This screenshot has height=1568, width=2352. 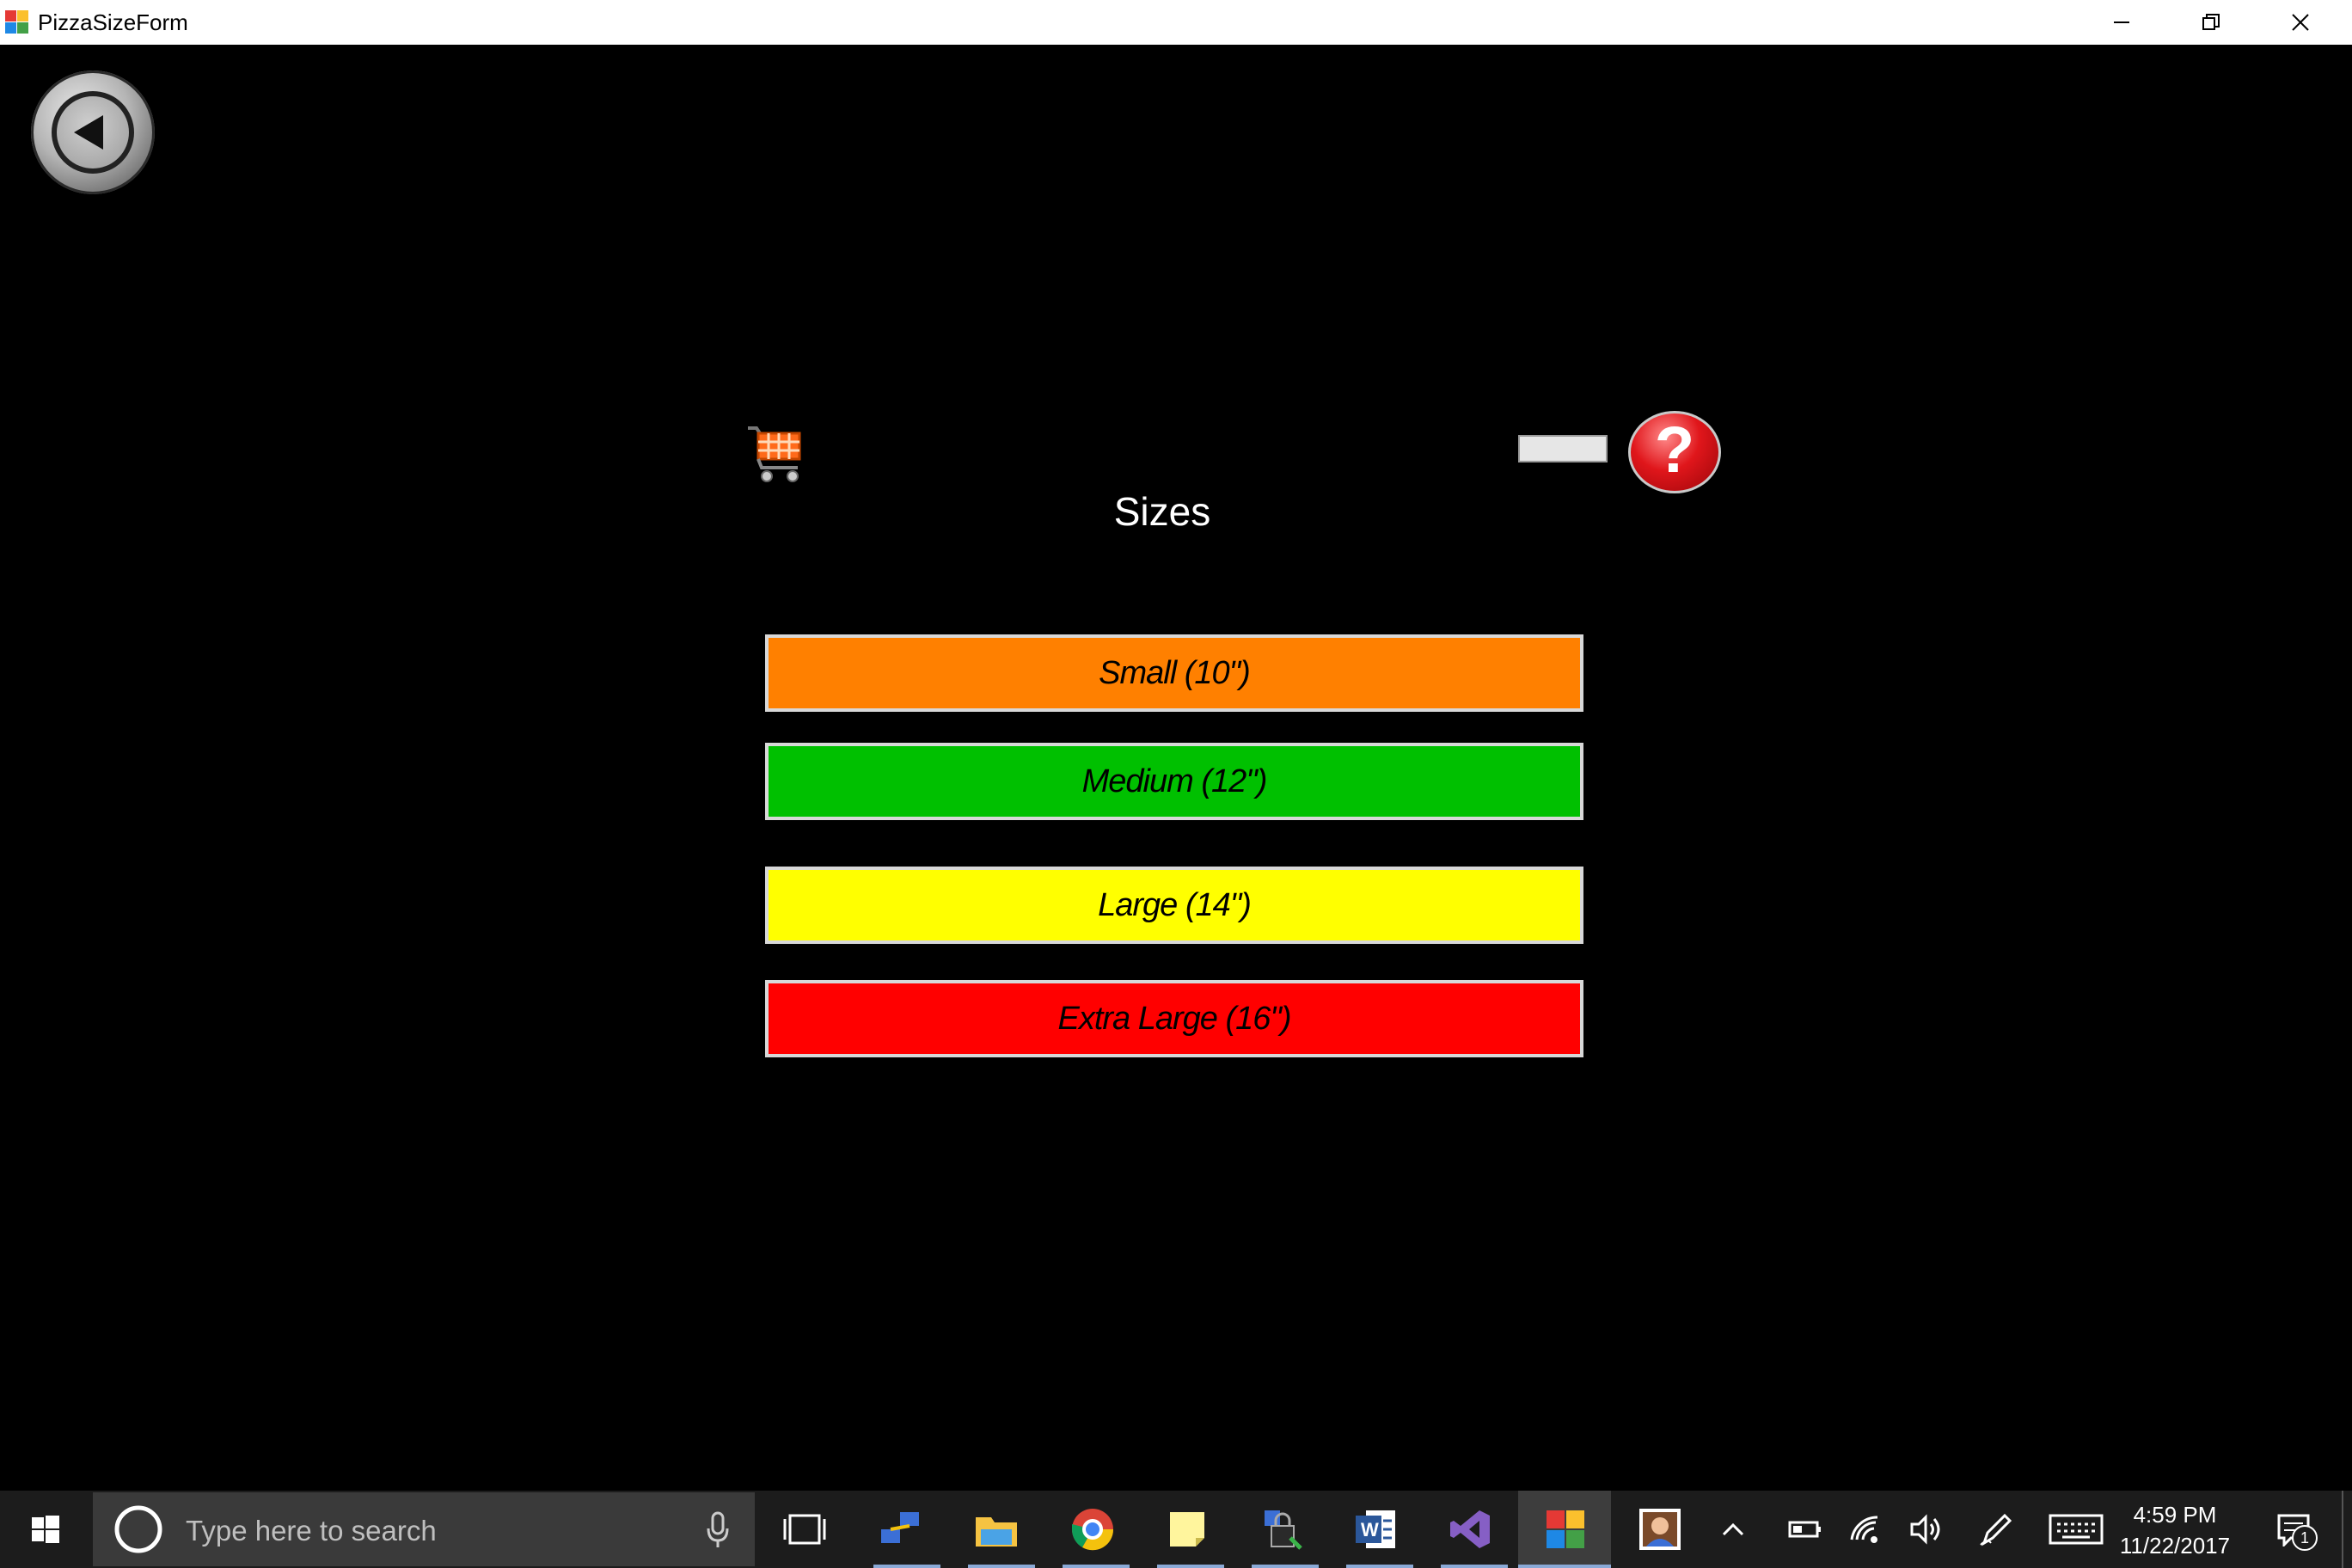 I want to click on network-app-icon, so click(x=900, y=1529).